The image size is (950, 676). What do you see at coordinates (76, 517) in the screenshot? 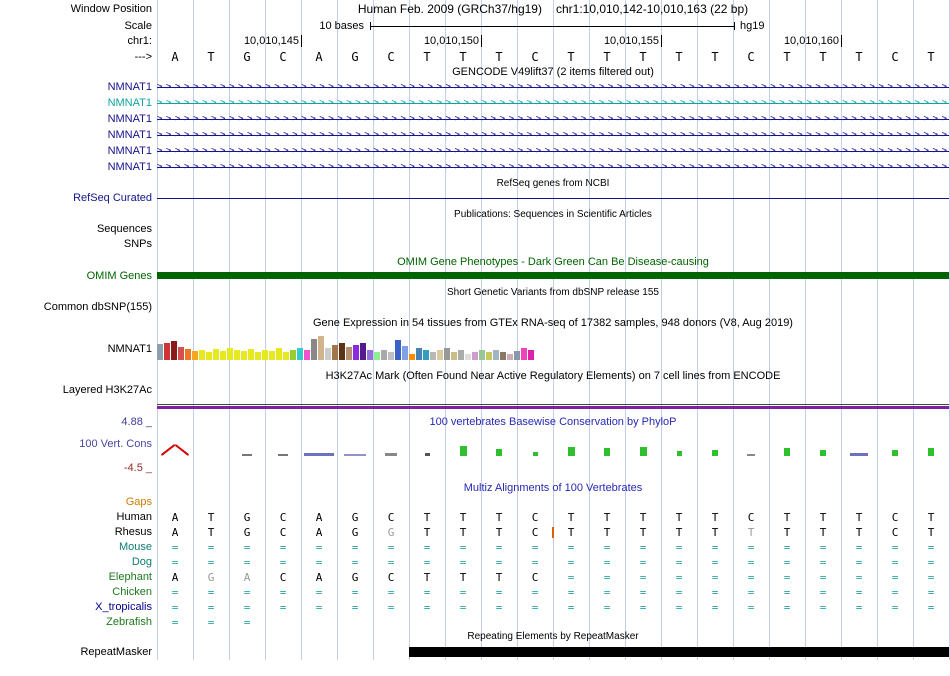
I see `species-label-human: Human` at bounding box center [76, 517].